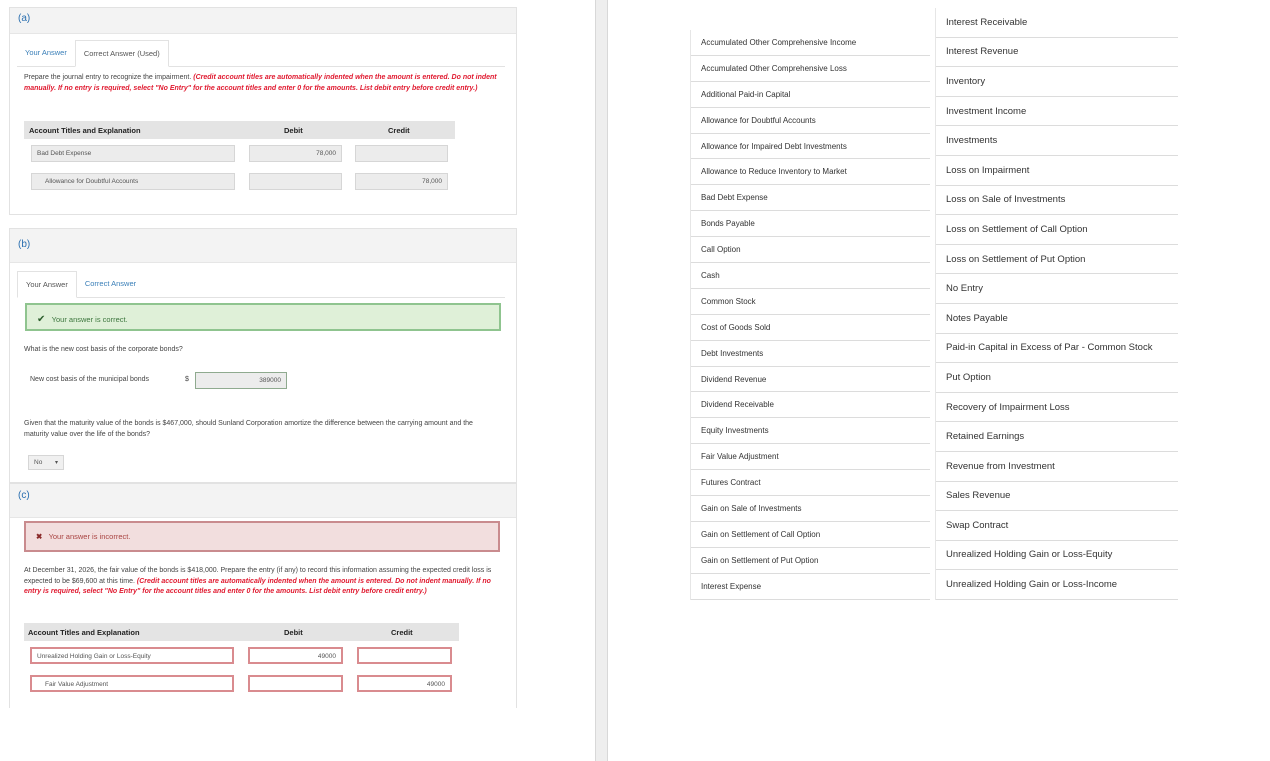 This screenshot has height=761, width=1270. What do you see at coordinates (41, 319) in the screenshot?
I see `checkmark-icon: ✔` at bounding box center [41, 319].